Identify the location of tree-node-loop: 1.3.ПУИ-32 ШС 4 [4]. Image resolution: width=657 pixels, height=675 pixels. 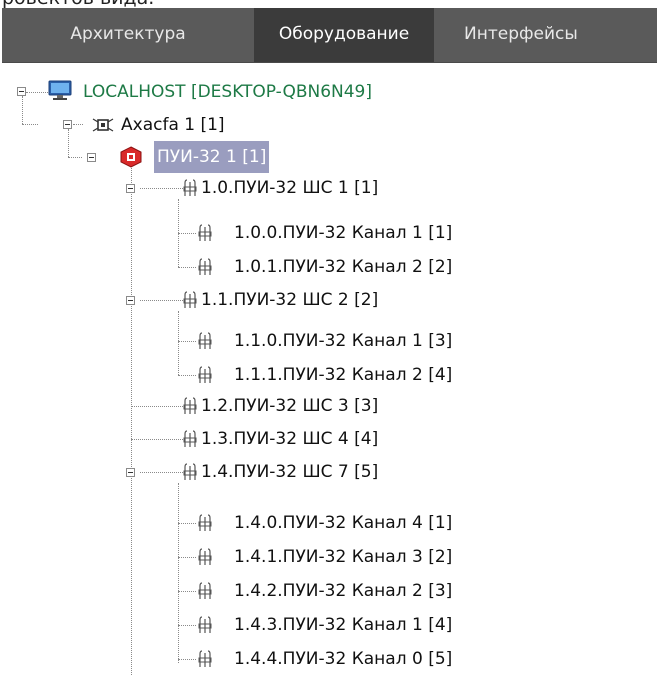
(282, 439).